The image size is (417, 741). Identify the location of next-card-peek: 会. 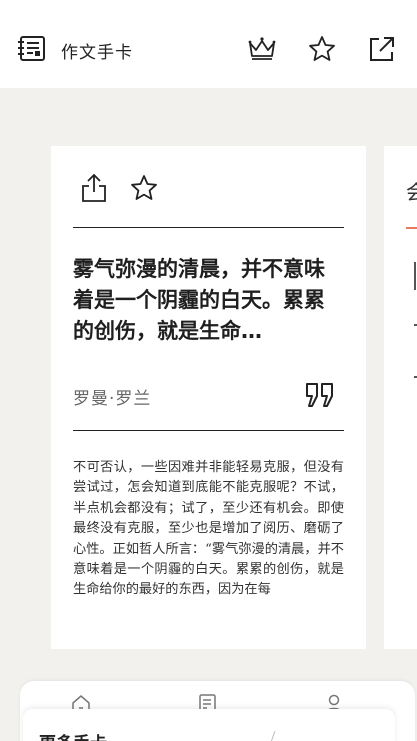
(400, 397).